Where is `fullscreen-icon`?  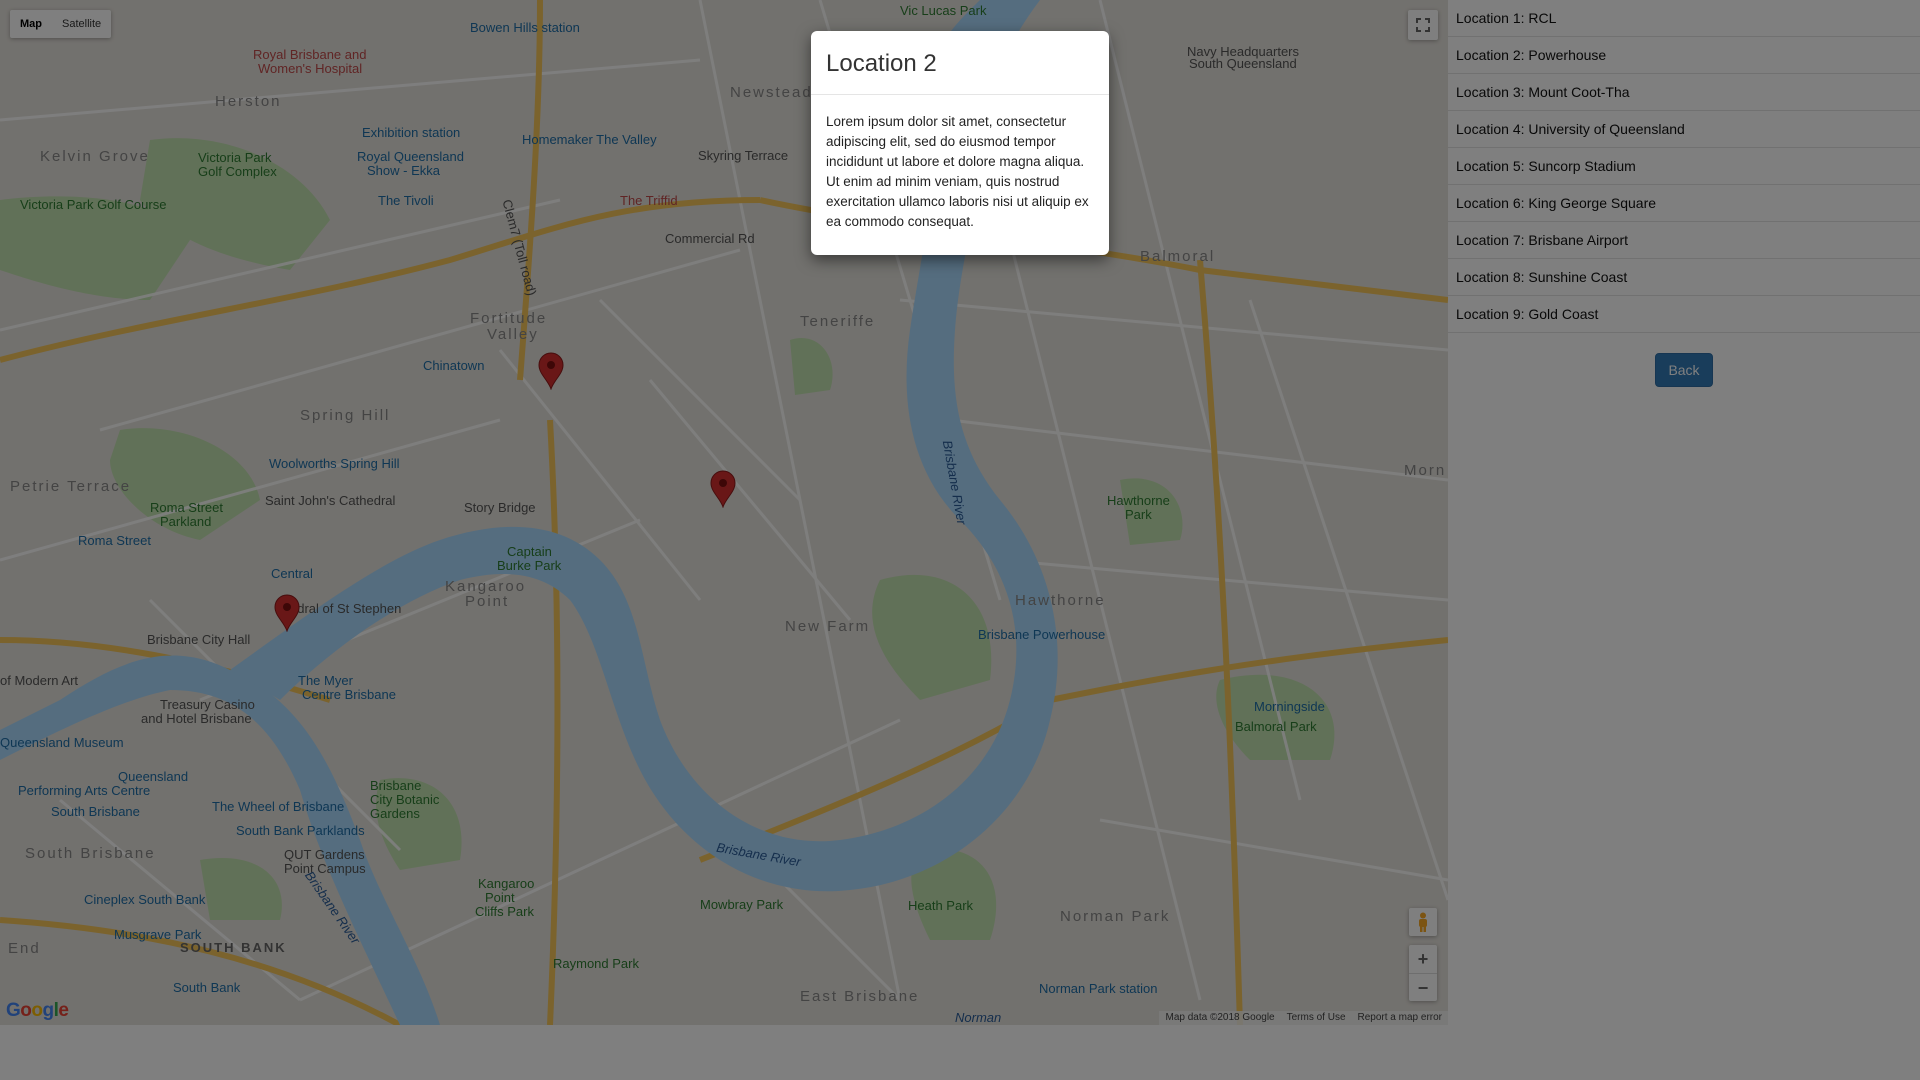
fullscreen-icon is located at coordinates (1423, 25).